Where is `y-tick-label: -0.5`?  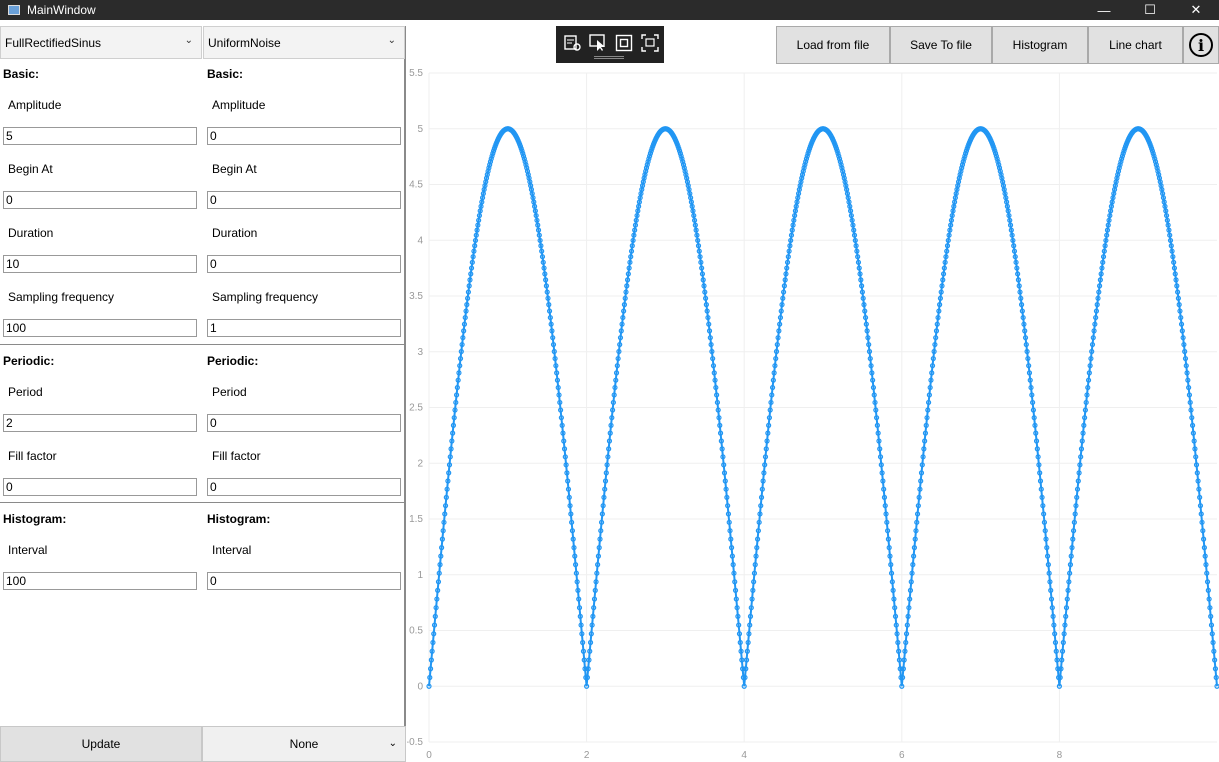 y-tick-label: -0.5 is located at coordinates (415, 742).